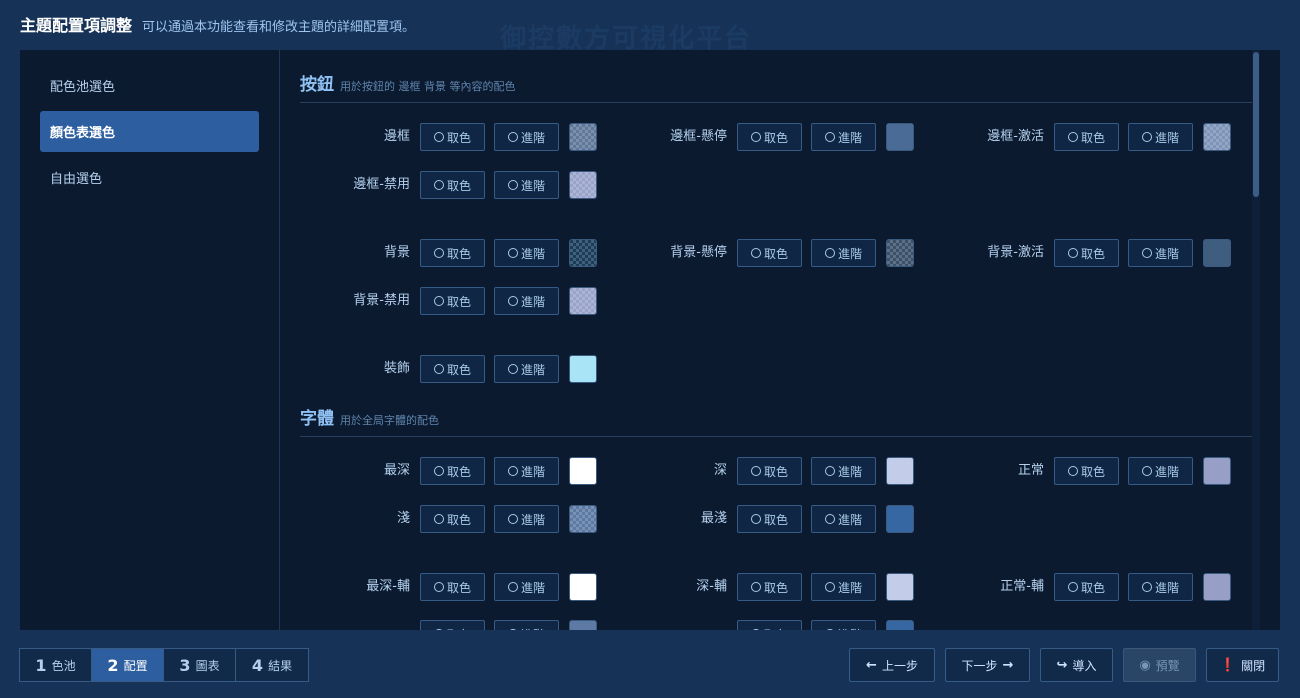 Image resolution: width=1300 pixels, height=698 pixels. I want to click on step-number: 1, so click(41, 665).